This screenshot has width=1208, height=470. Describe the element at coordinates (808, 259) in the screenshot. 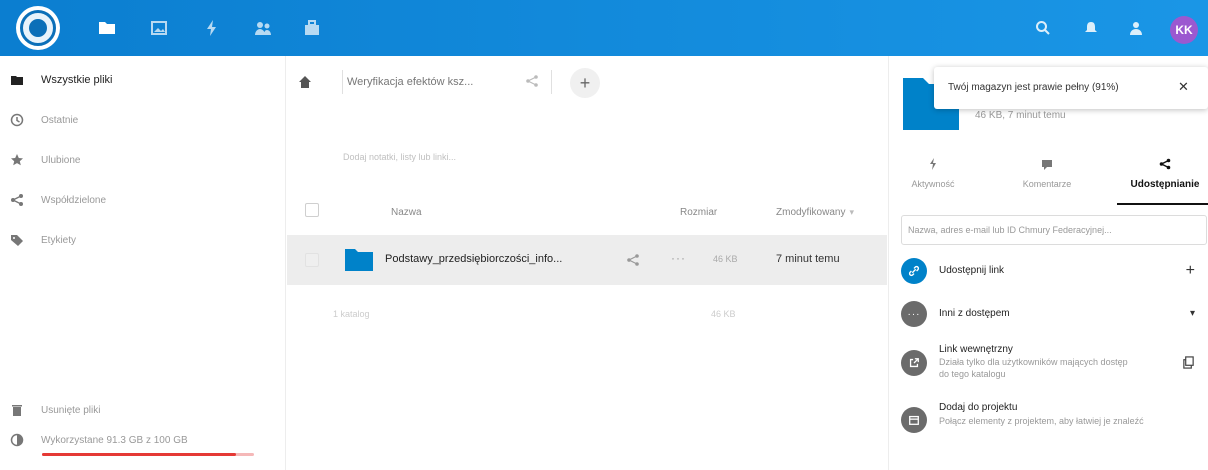

I see `file-modified: 7 minut temu` at that location.